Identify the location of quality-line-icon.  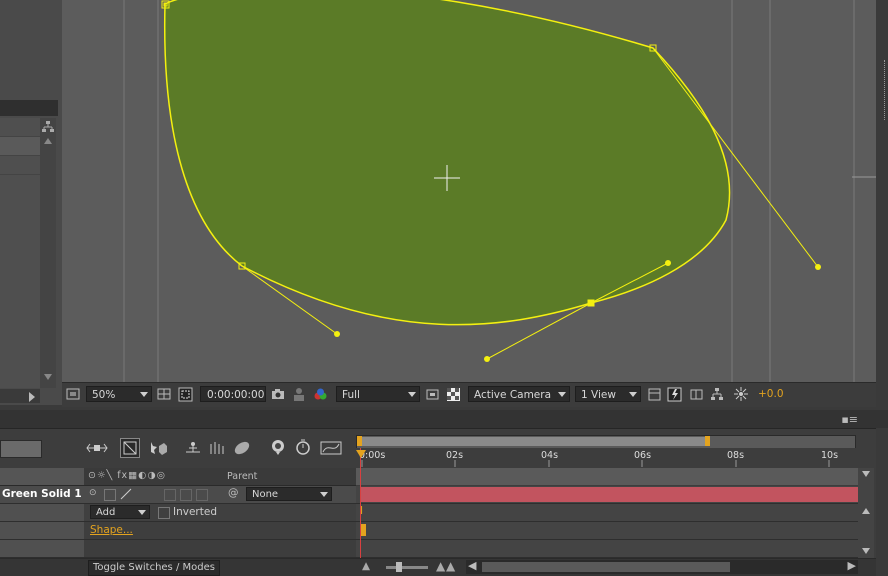
(126, 494).